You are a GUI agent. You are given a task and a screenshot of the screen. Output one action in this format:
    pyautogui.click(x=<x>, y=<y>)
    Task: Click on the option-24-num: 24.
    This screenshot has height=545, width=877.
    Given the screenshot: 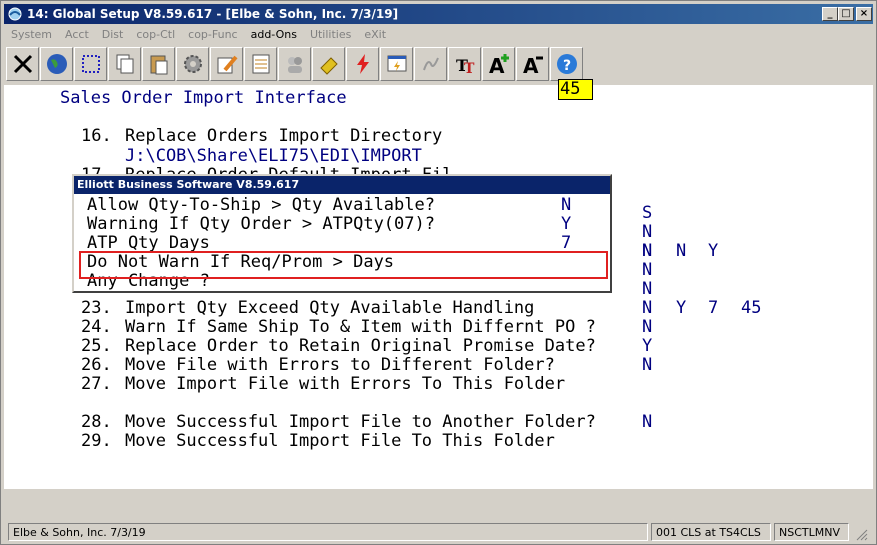 What is the action you would take?
    pyautogui.click(x=96, y=327)
    